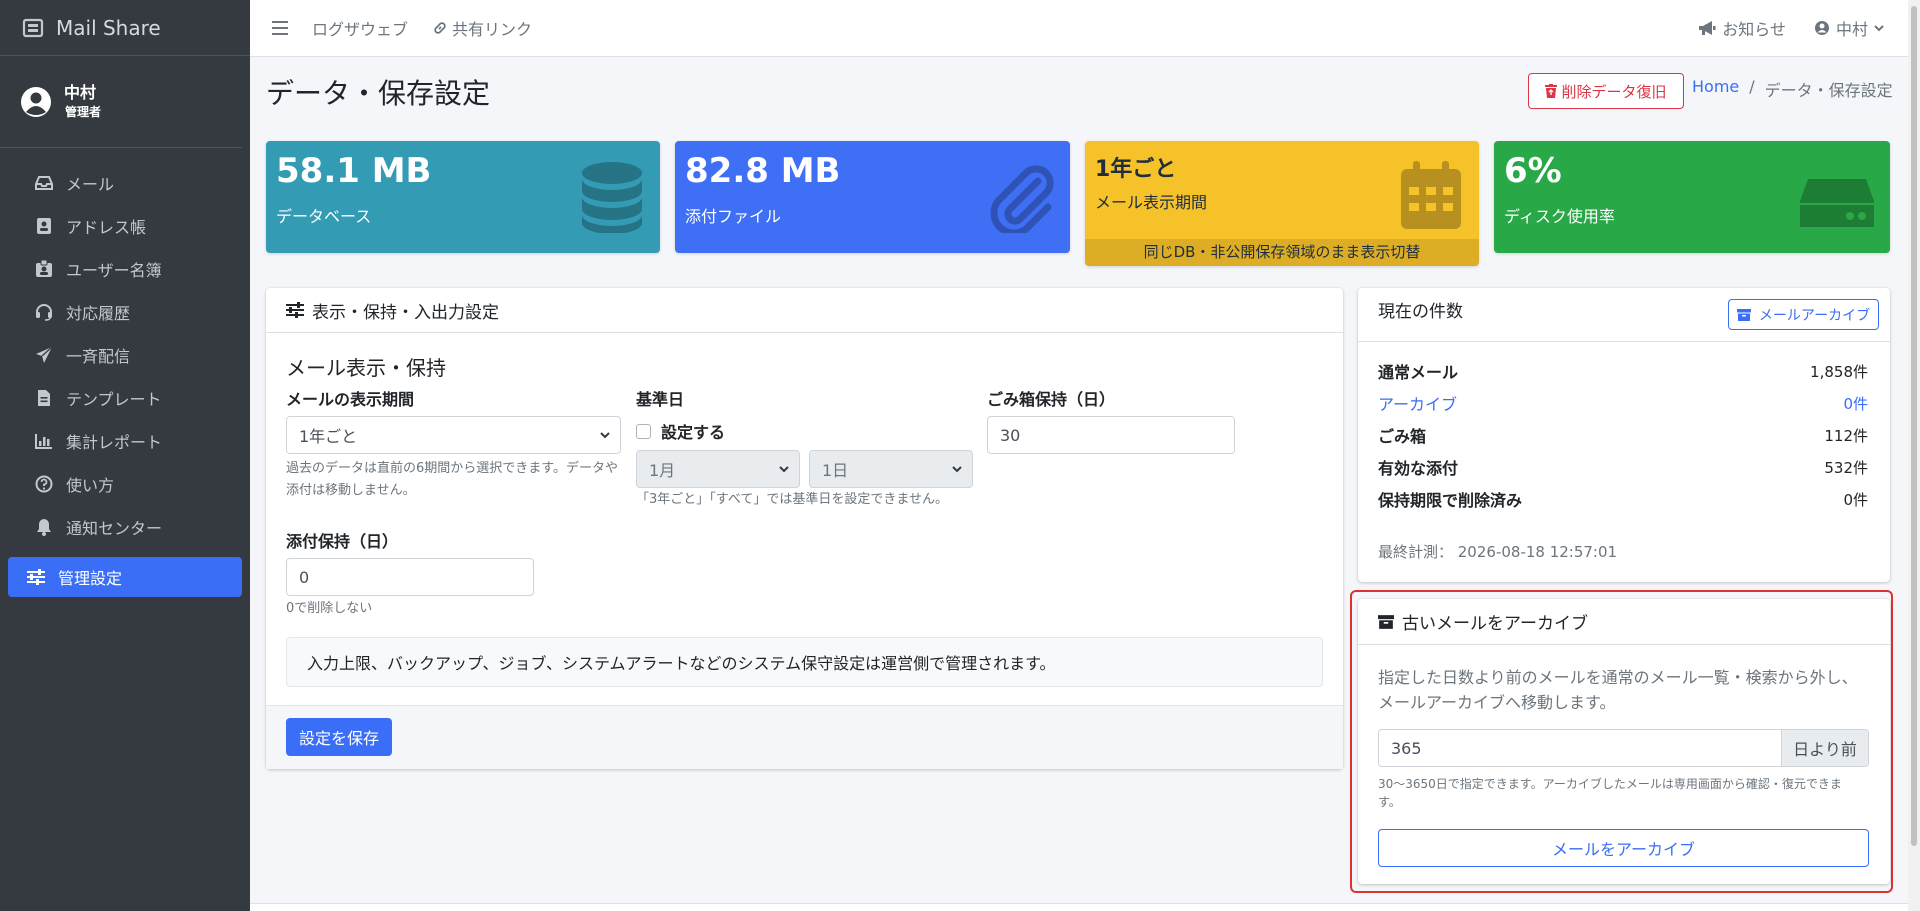 The width and height of the screenshot is (1920, 911). What do you see at coordinates (452, 479) in the screenshot?
I see `display-period-help: 過去のデータは直前の6期間から選択できます。データや添付は移動しません。` at bounding box center [452, 479].